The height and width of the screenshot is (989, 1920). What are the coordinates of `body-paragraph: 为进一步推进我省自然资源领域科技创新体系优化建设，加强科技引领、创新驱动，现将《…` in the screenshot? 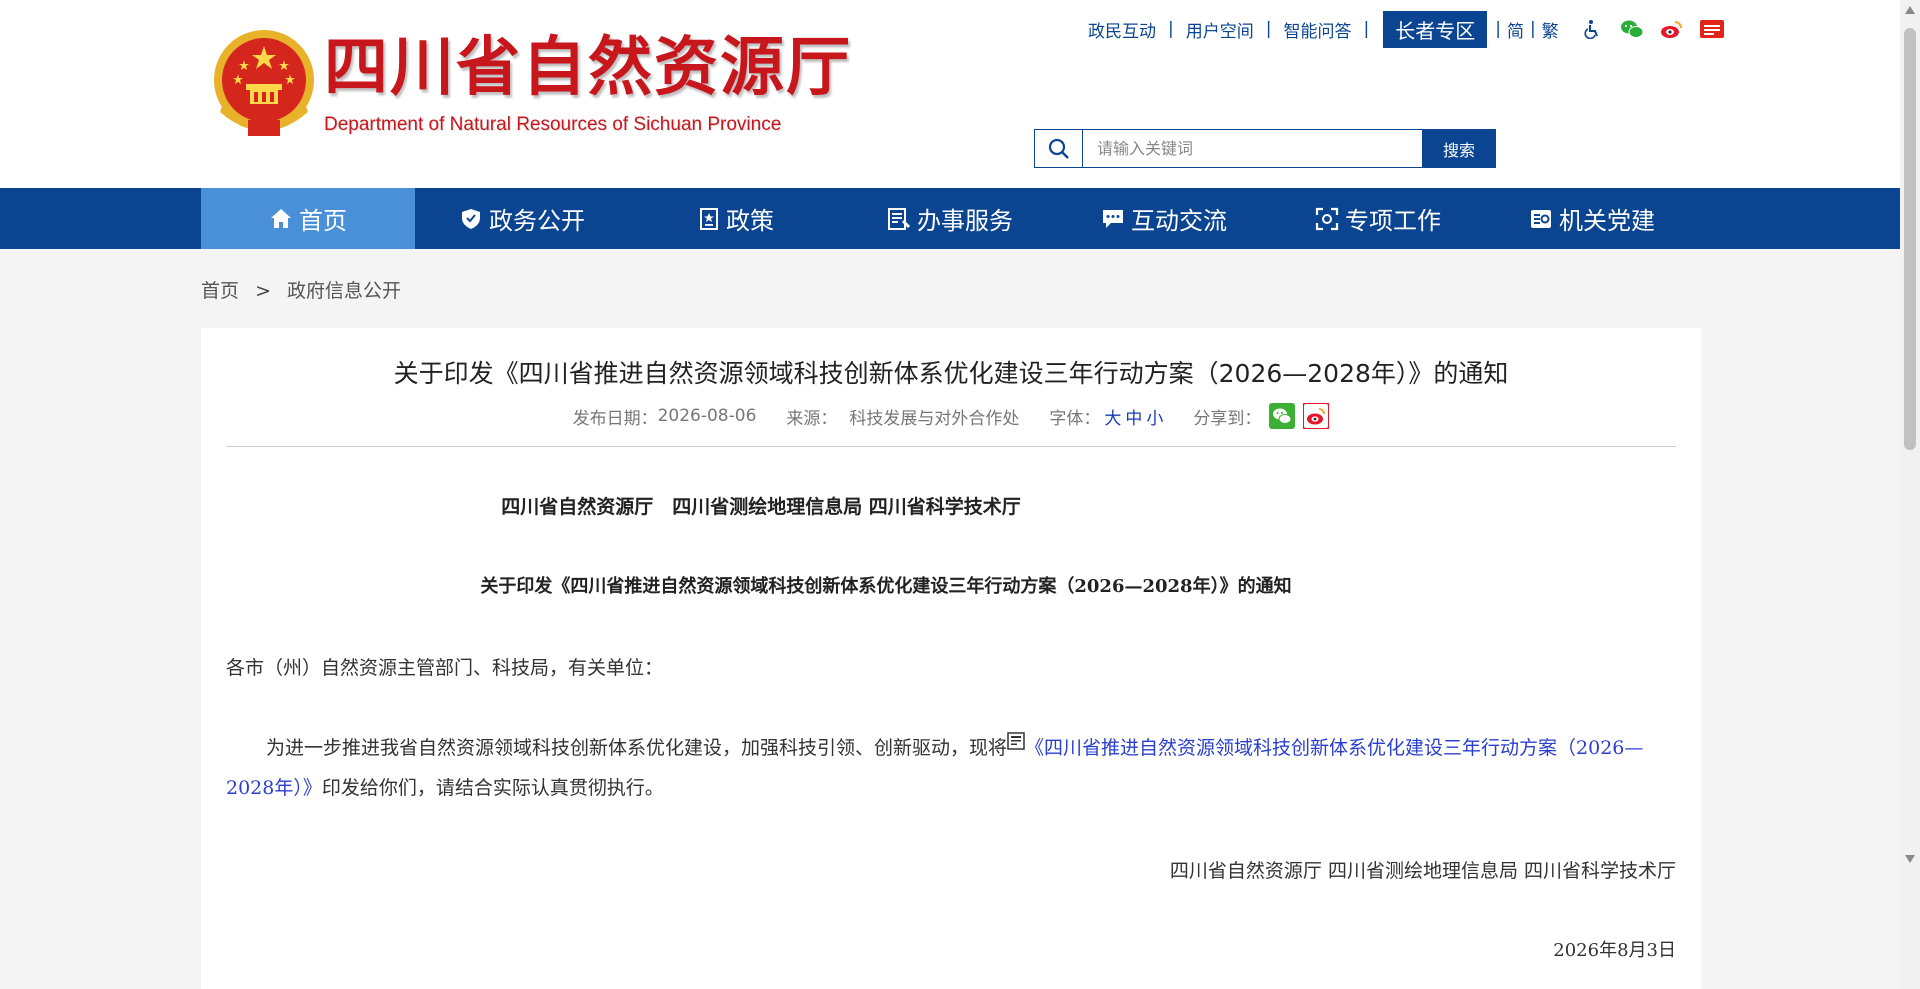 It's located at (951, 768).